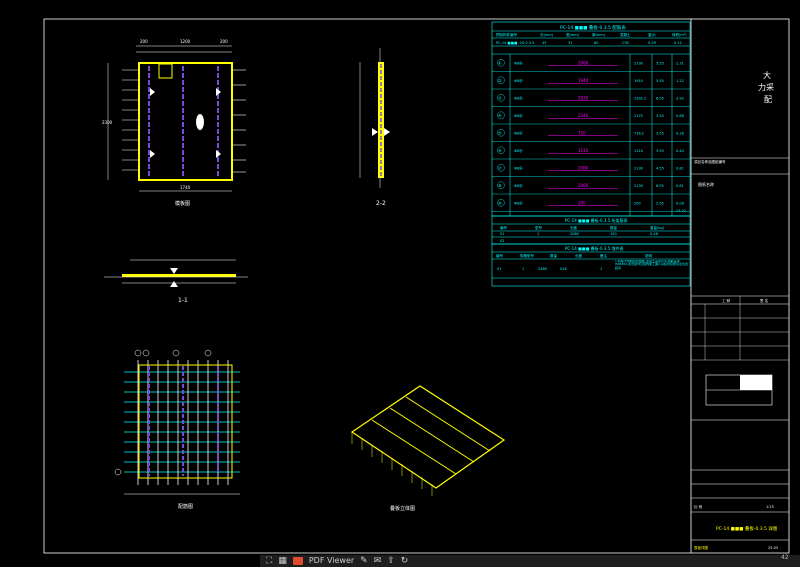 This screenshot has width=800, height=567. Describe the element at coordinates (500, 115) in the screenshot. I see `rebar-row-id: ④` at that location.